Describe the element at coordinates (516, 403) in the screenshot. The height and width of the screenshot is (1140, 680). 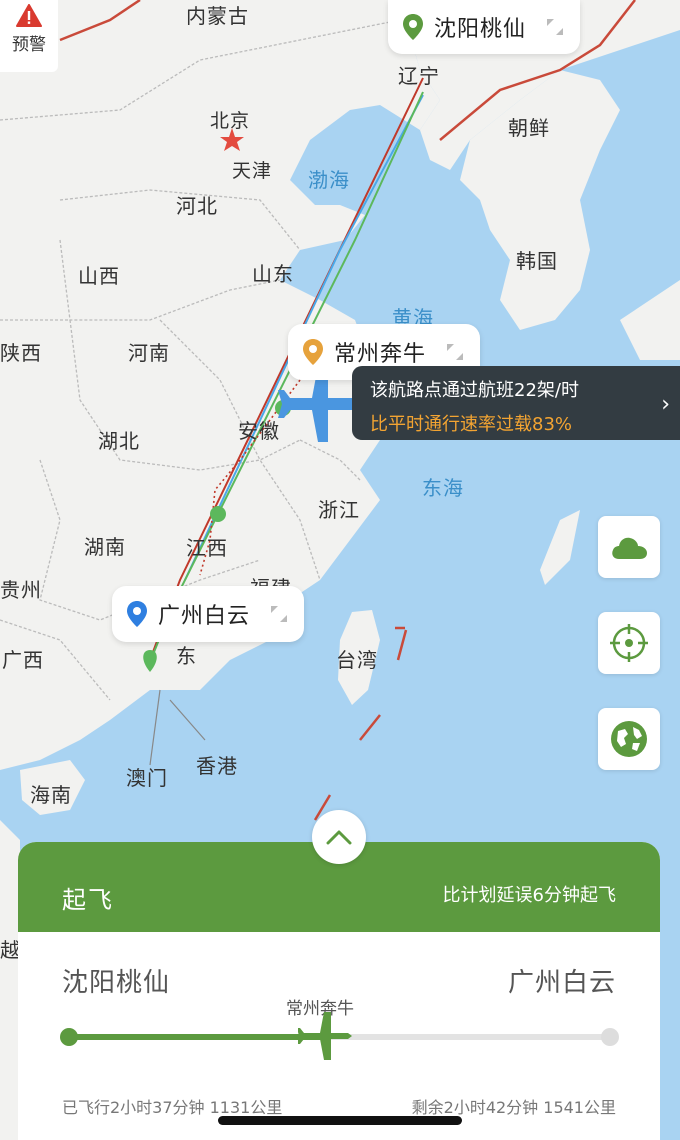
I see `waypoint-traffic-callout: 该航路点通过航班22架/时 比平时通行速率过载83% ›` at that location.